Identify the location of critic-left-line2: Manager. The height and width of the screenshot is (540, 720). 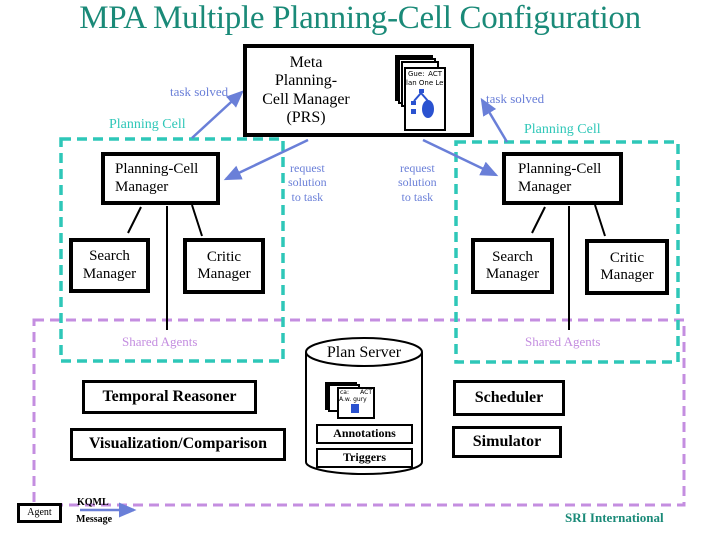
(224, 274).